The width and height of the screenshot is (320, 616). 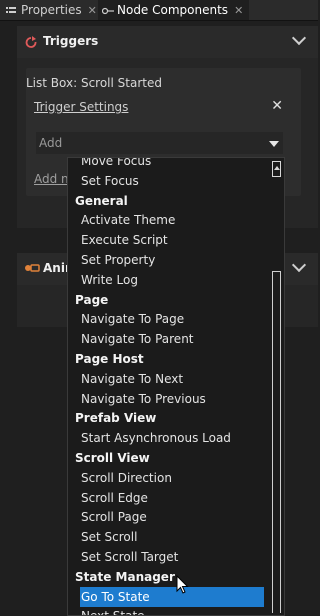 What do you see at coordinates (166, 537) in the screenshot?
I see `menu-item-set-scroll: Set Scroll` at bounding box center [166, 537].